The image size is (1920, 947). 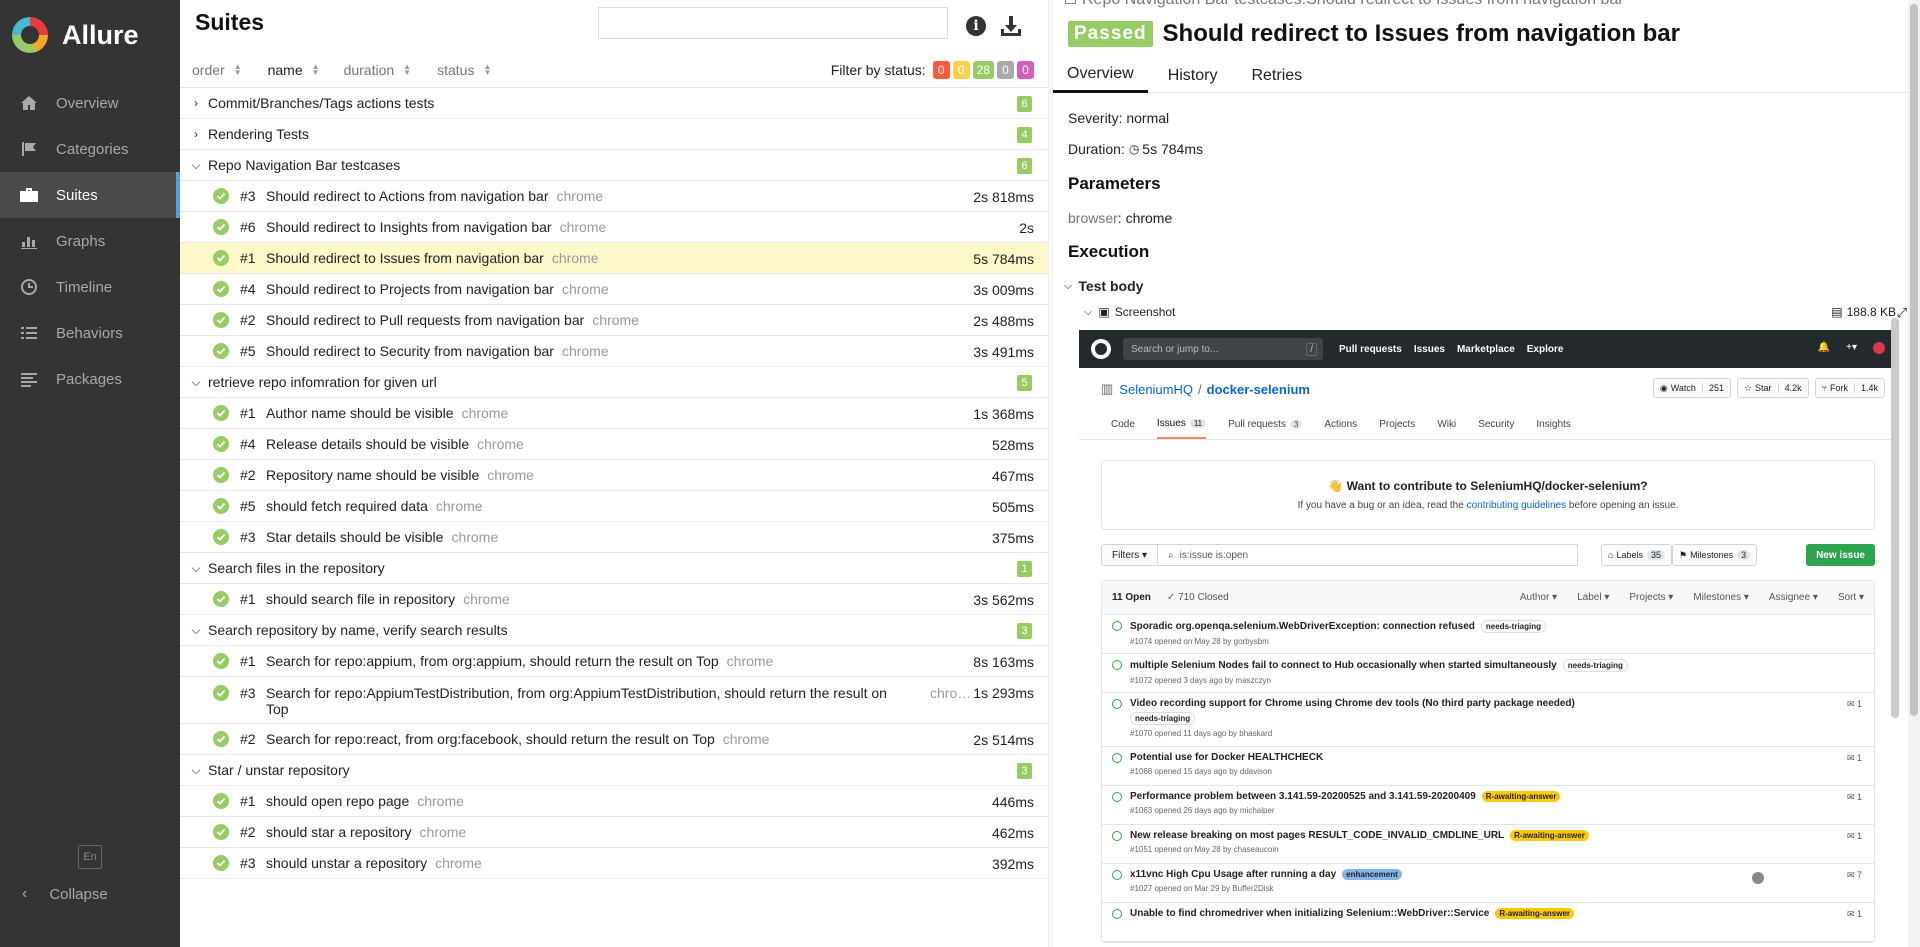 I want to click on milestones-label: Milestones, so click(x=1712, y=555).